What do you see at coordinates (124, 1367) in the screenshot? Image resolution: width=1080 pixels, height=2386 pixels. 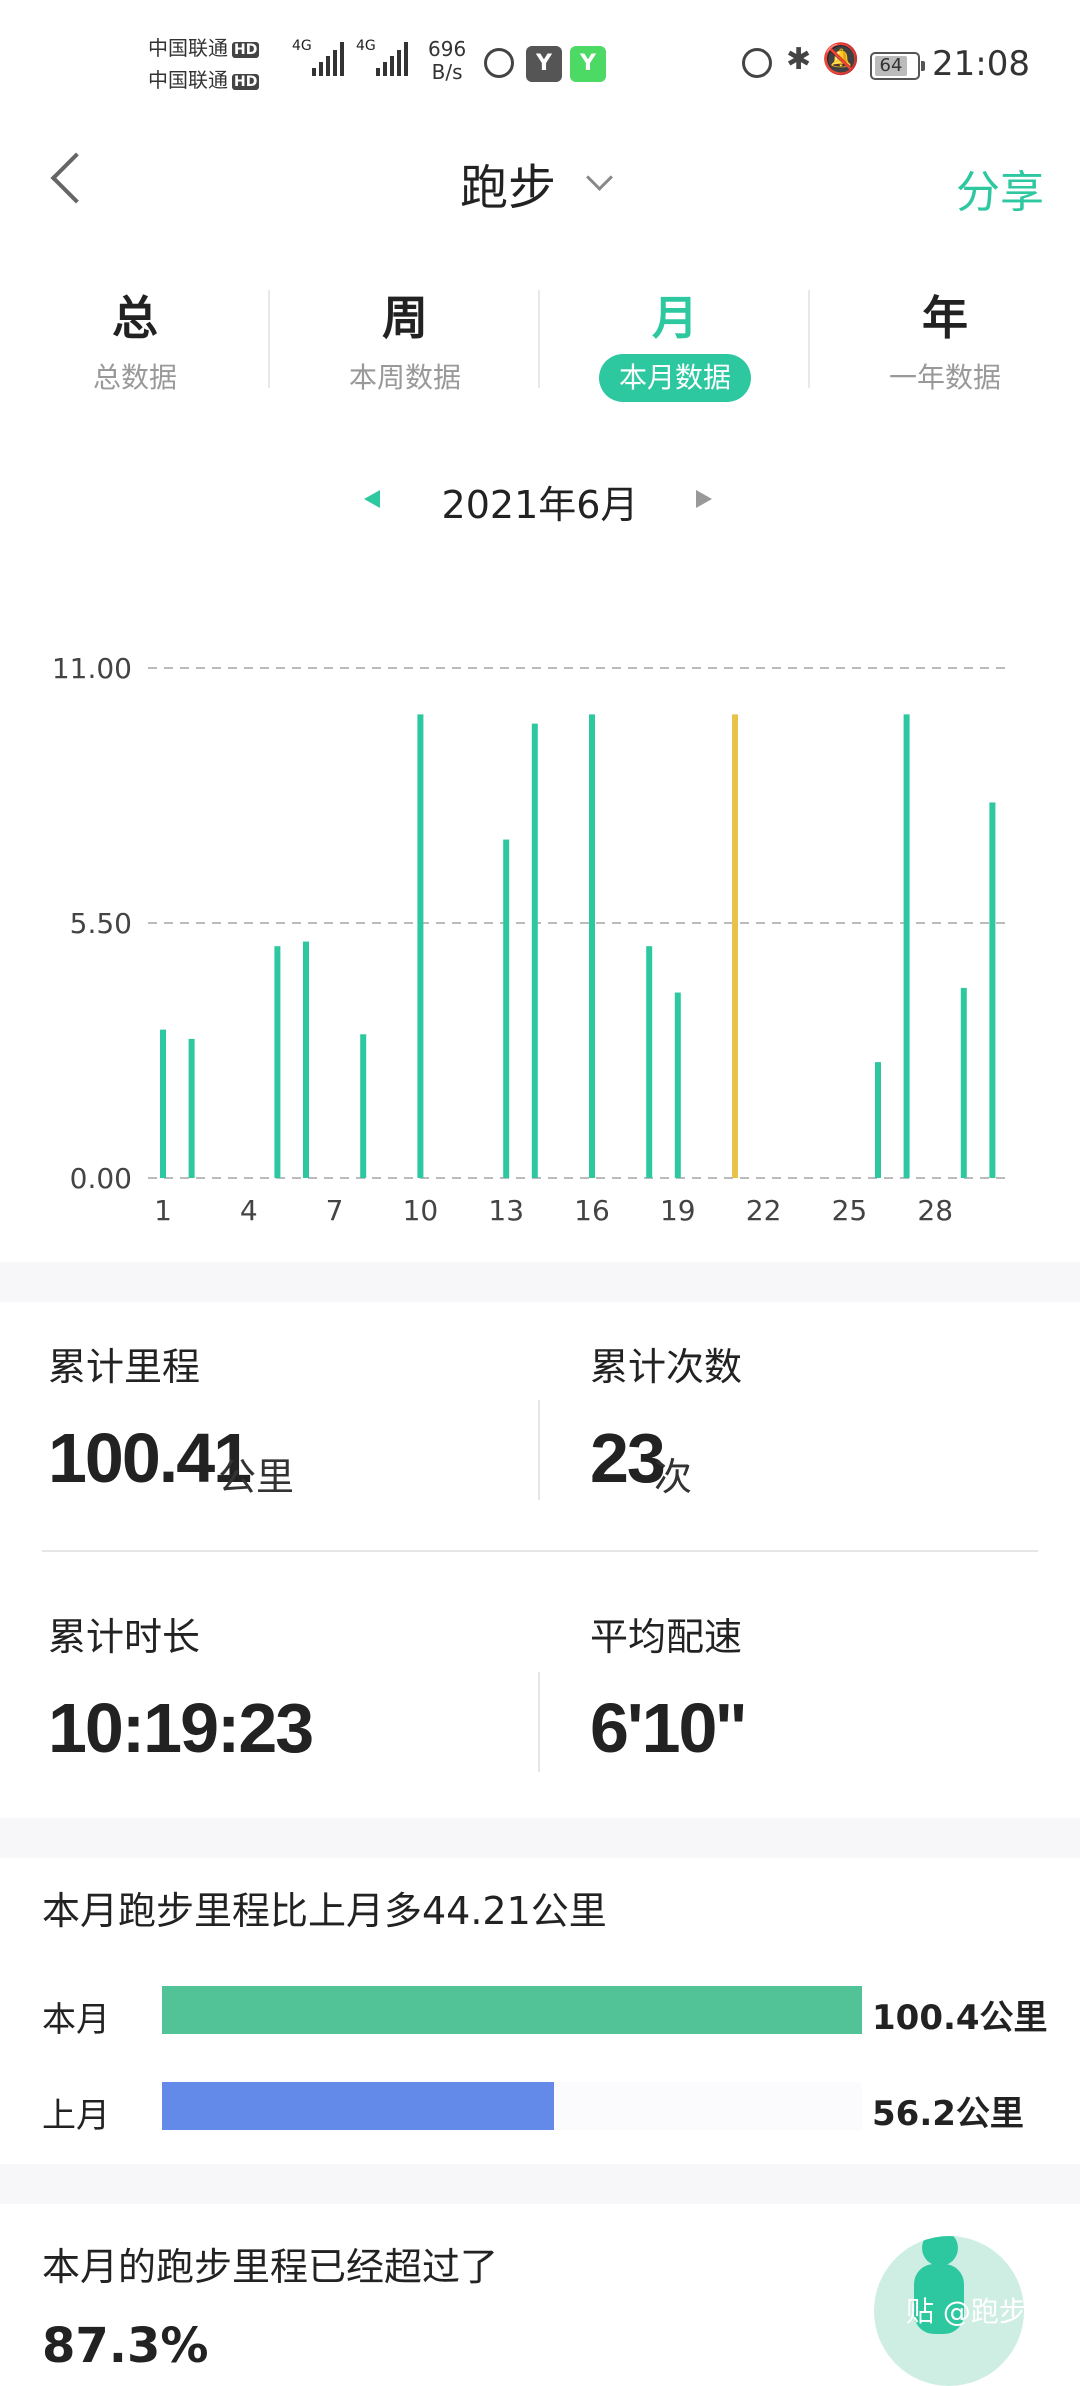 I see `distance-label: 累计里程` at bounding box center [124, 1367].